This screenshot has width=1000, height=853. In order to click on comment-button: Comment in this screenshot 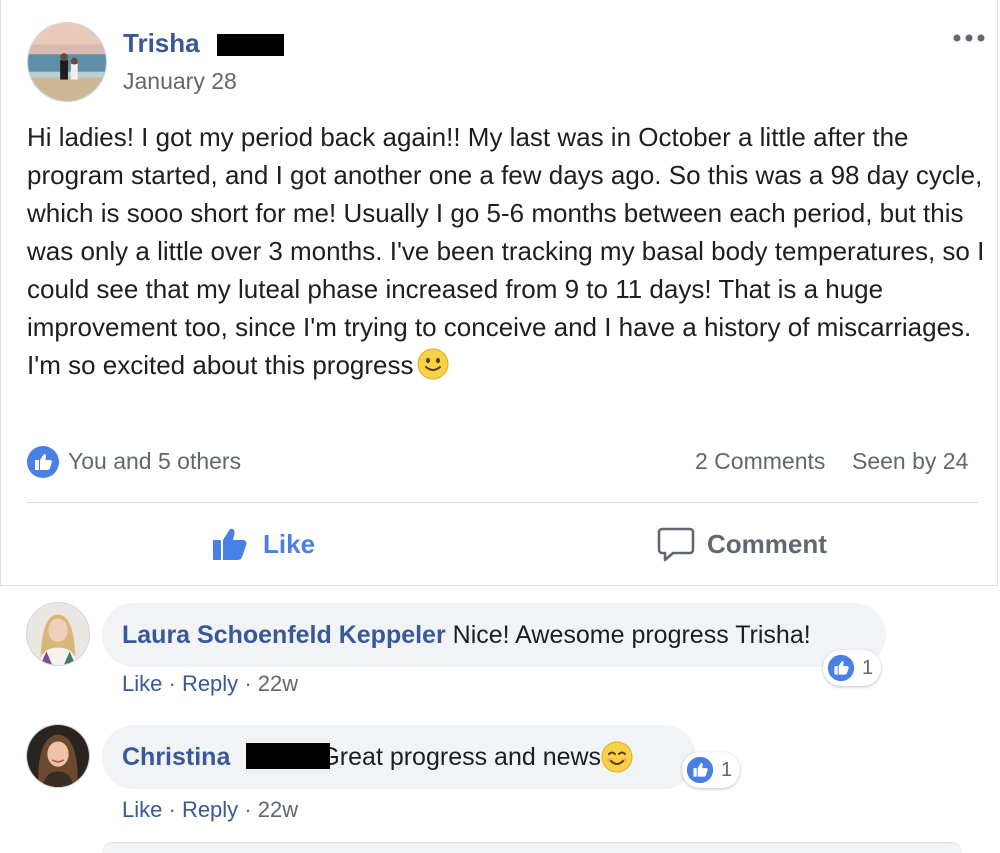, I will do `click(742, 544)`.